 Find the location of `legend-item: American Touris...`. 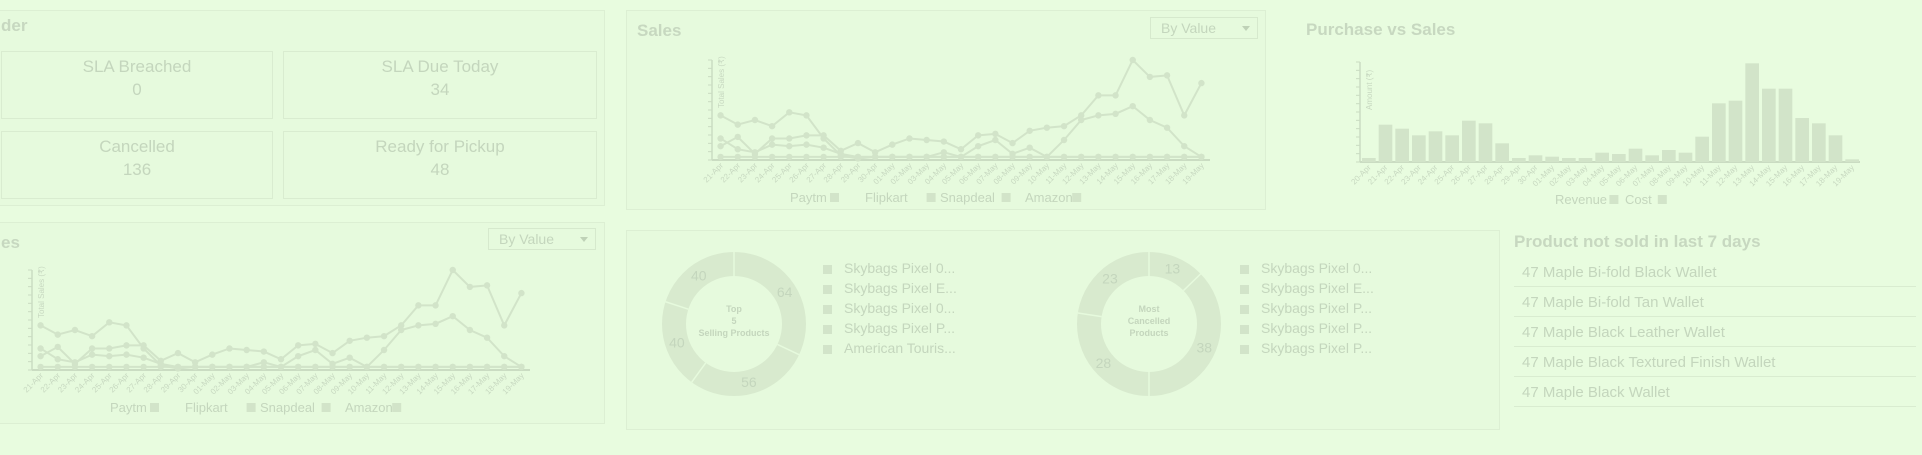

legend-item: American Touris... is located at coordinates (890, 348).